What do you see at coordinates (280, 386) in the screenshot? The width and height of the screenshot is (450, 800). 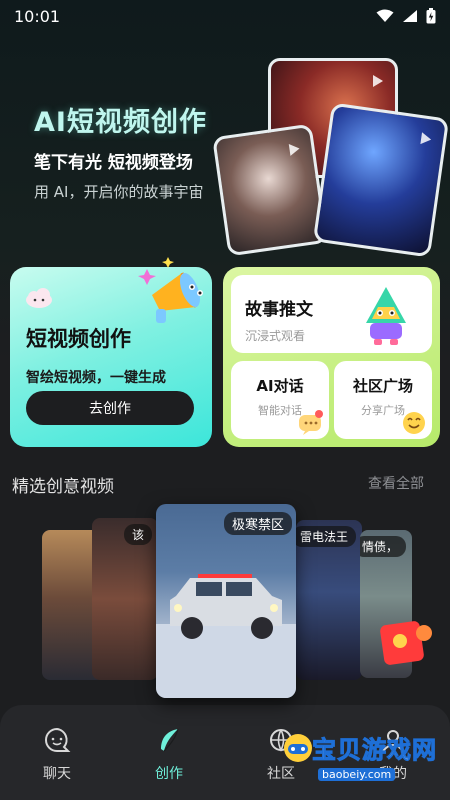 I see `ai-chat-title: AI对话` at bounding box center [280, 386].